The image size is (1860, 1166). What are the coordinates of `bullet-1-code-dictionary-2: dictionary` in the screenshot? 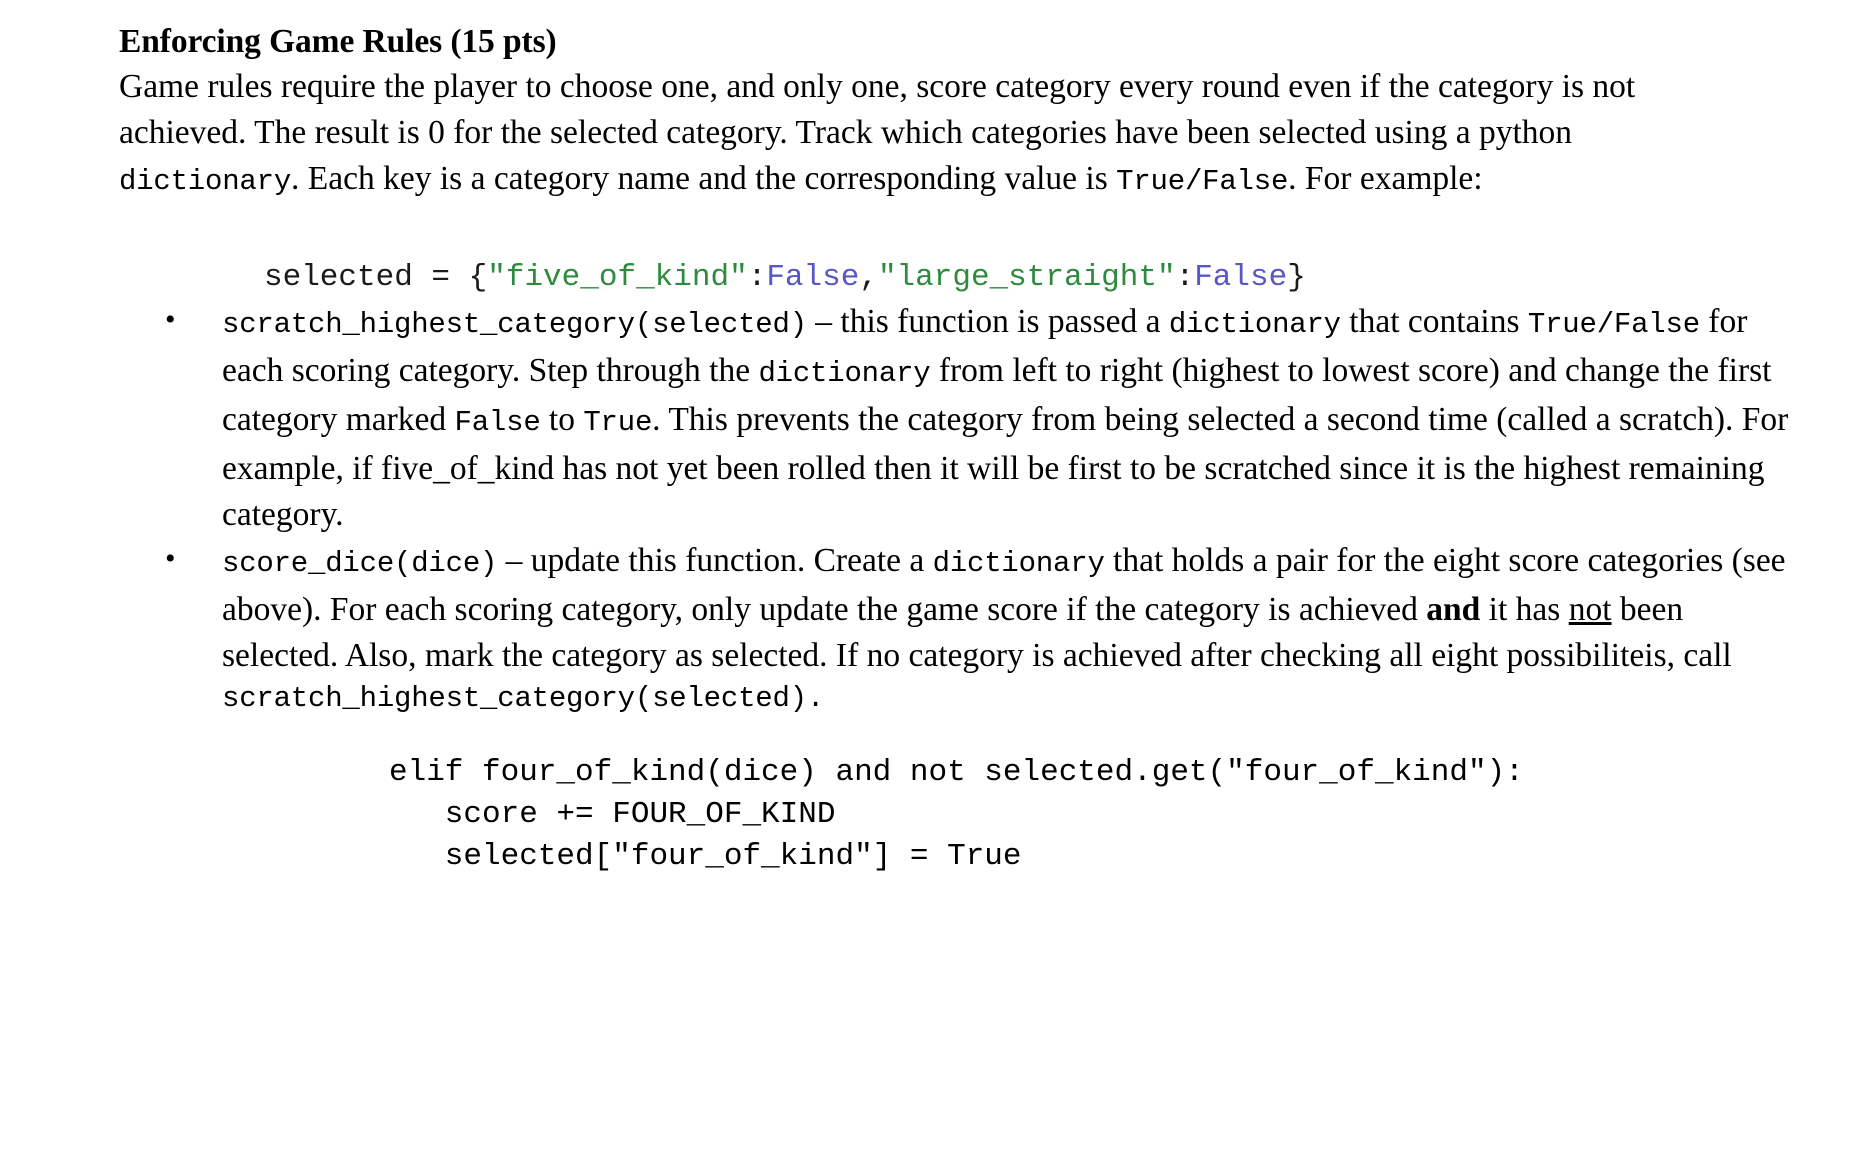 It's located at (844, 373).